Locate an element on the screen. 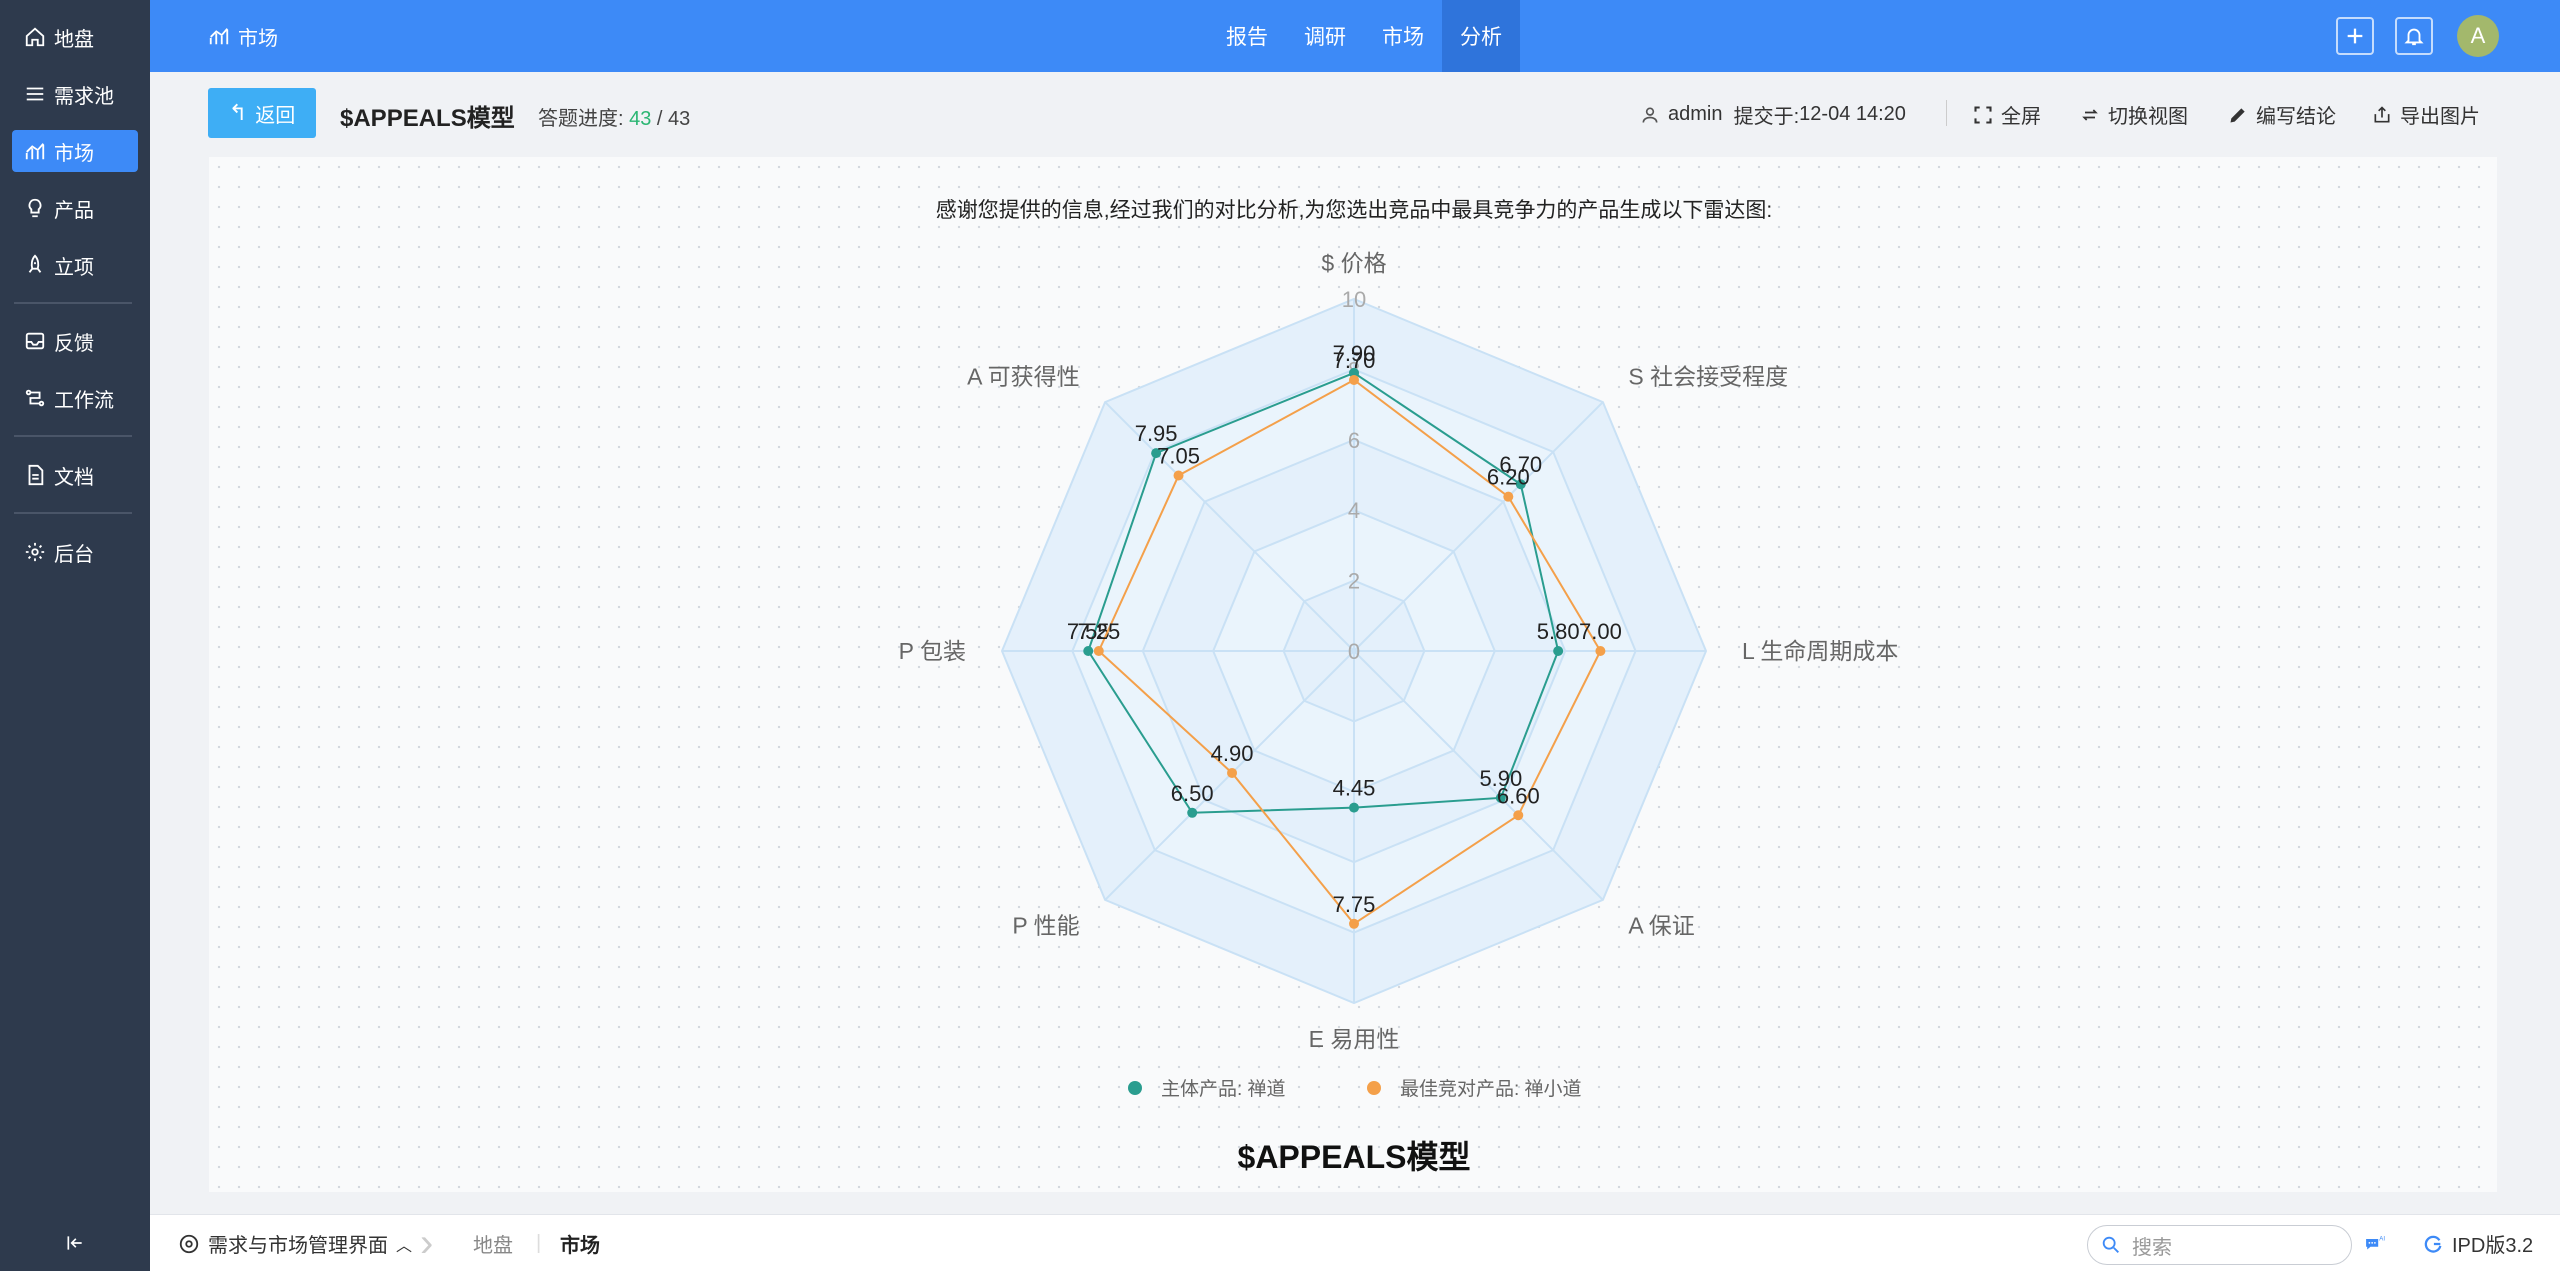 The width and height of the screenshot is (2560, 1271). sidebar-item-label: 地盘 is located at coordinates (74, 39).